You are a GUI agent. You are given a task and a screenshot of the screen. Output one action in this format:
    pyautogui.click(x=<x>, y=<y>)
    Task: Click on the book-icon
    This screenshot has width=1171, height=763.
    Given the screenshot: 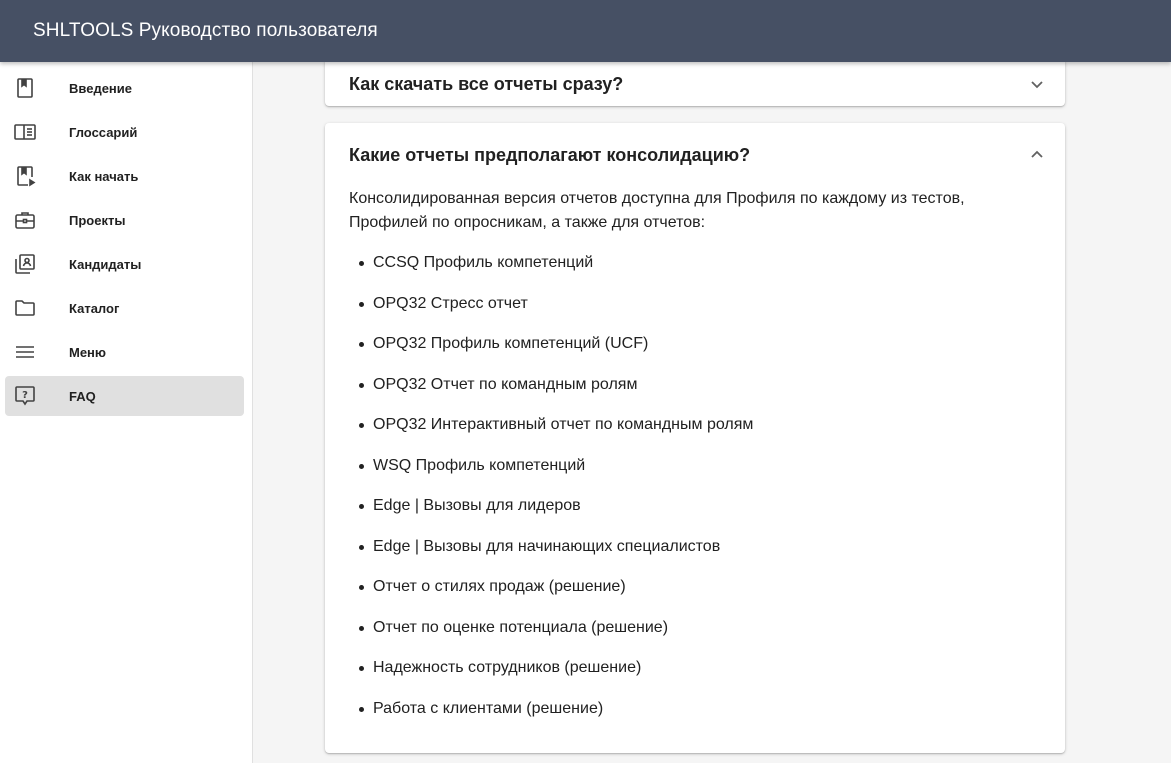 What is the action you would take?
    pyautogui.click(x=25, y=88)
    